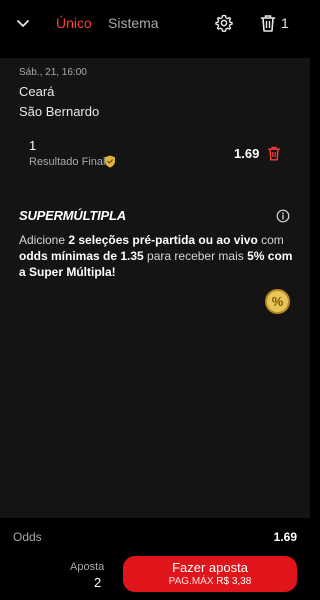 Image resolution: width=320 pixels, height=600 pixels. What do you see at coordinates (67, 162) in the screenshot?
I see `market-name: Resultado Final` at bounding box center [67, 162].